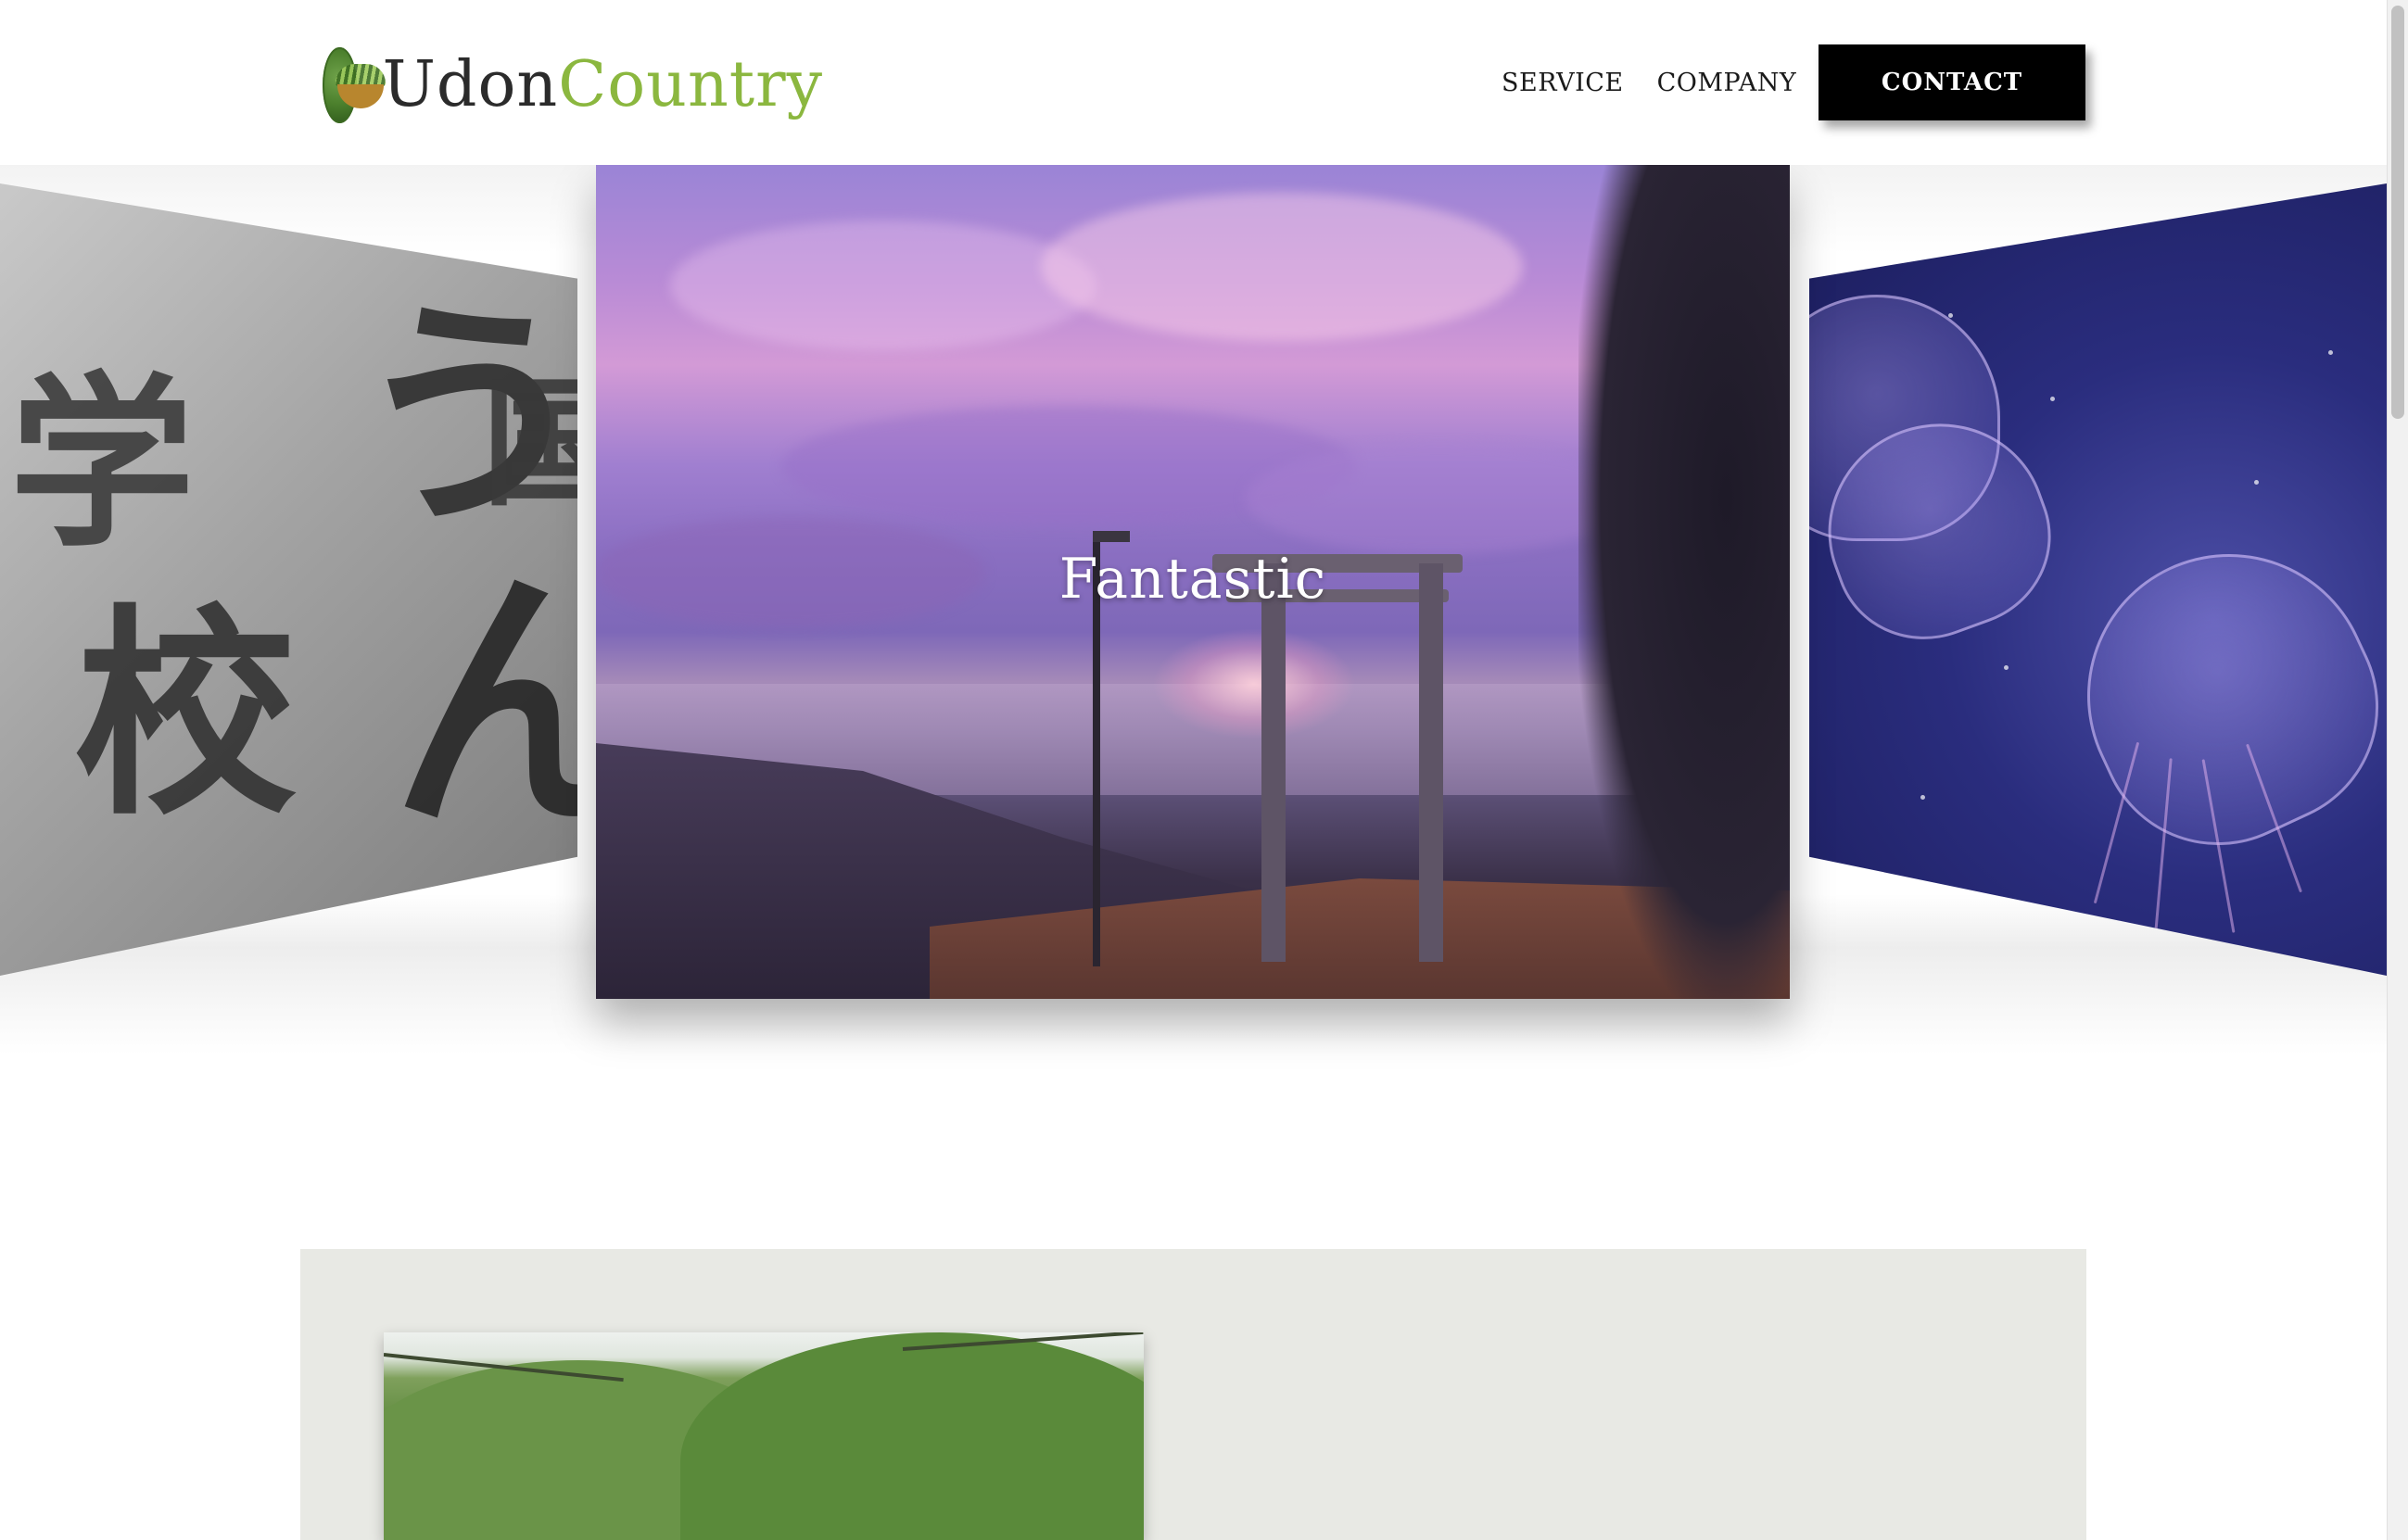 The width and height of the screenshot is (2408, 1540). I want to click on slide-title: Fantastic, so click(1192, 579).